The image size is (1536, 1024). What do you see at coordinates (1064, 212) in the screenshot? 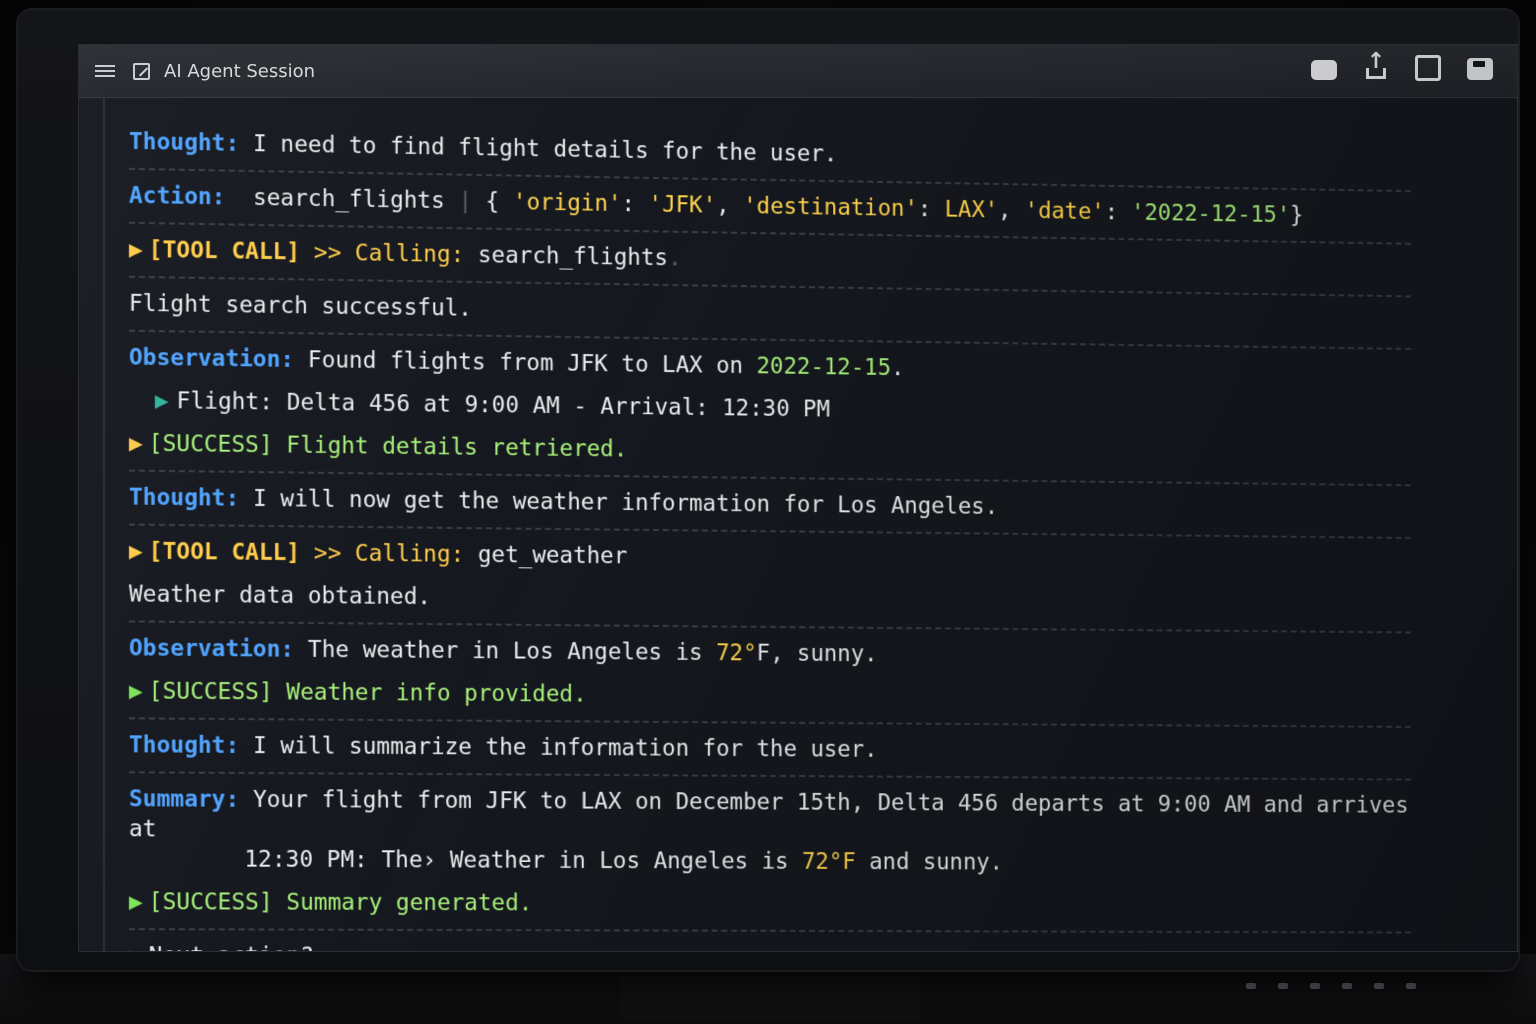
I see `arg-key-date: 'date'` at bounding box center [1064, 212].